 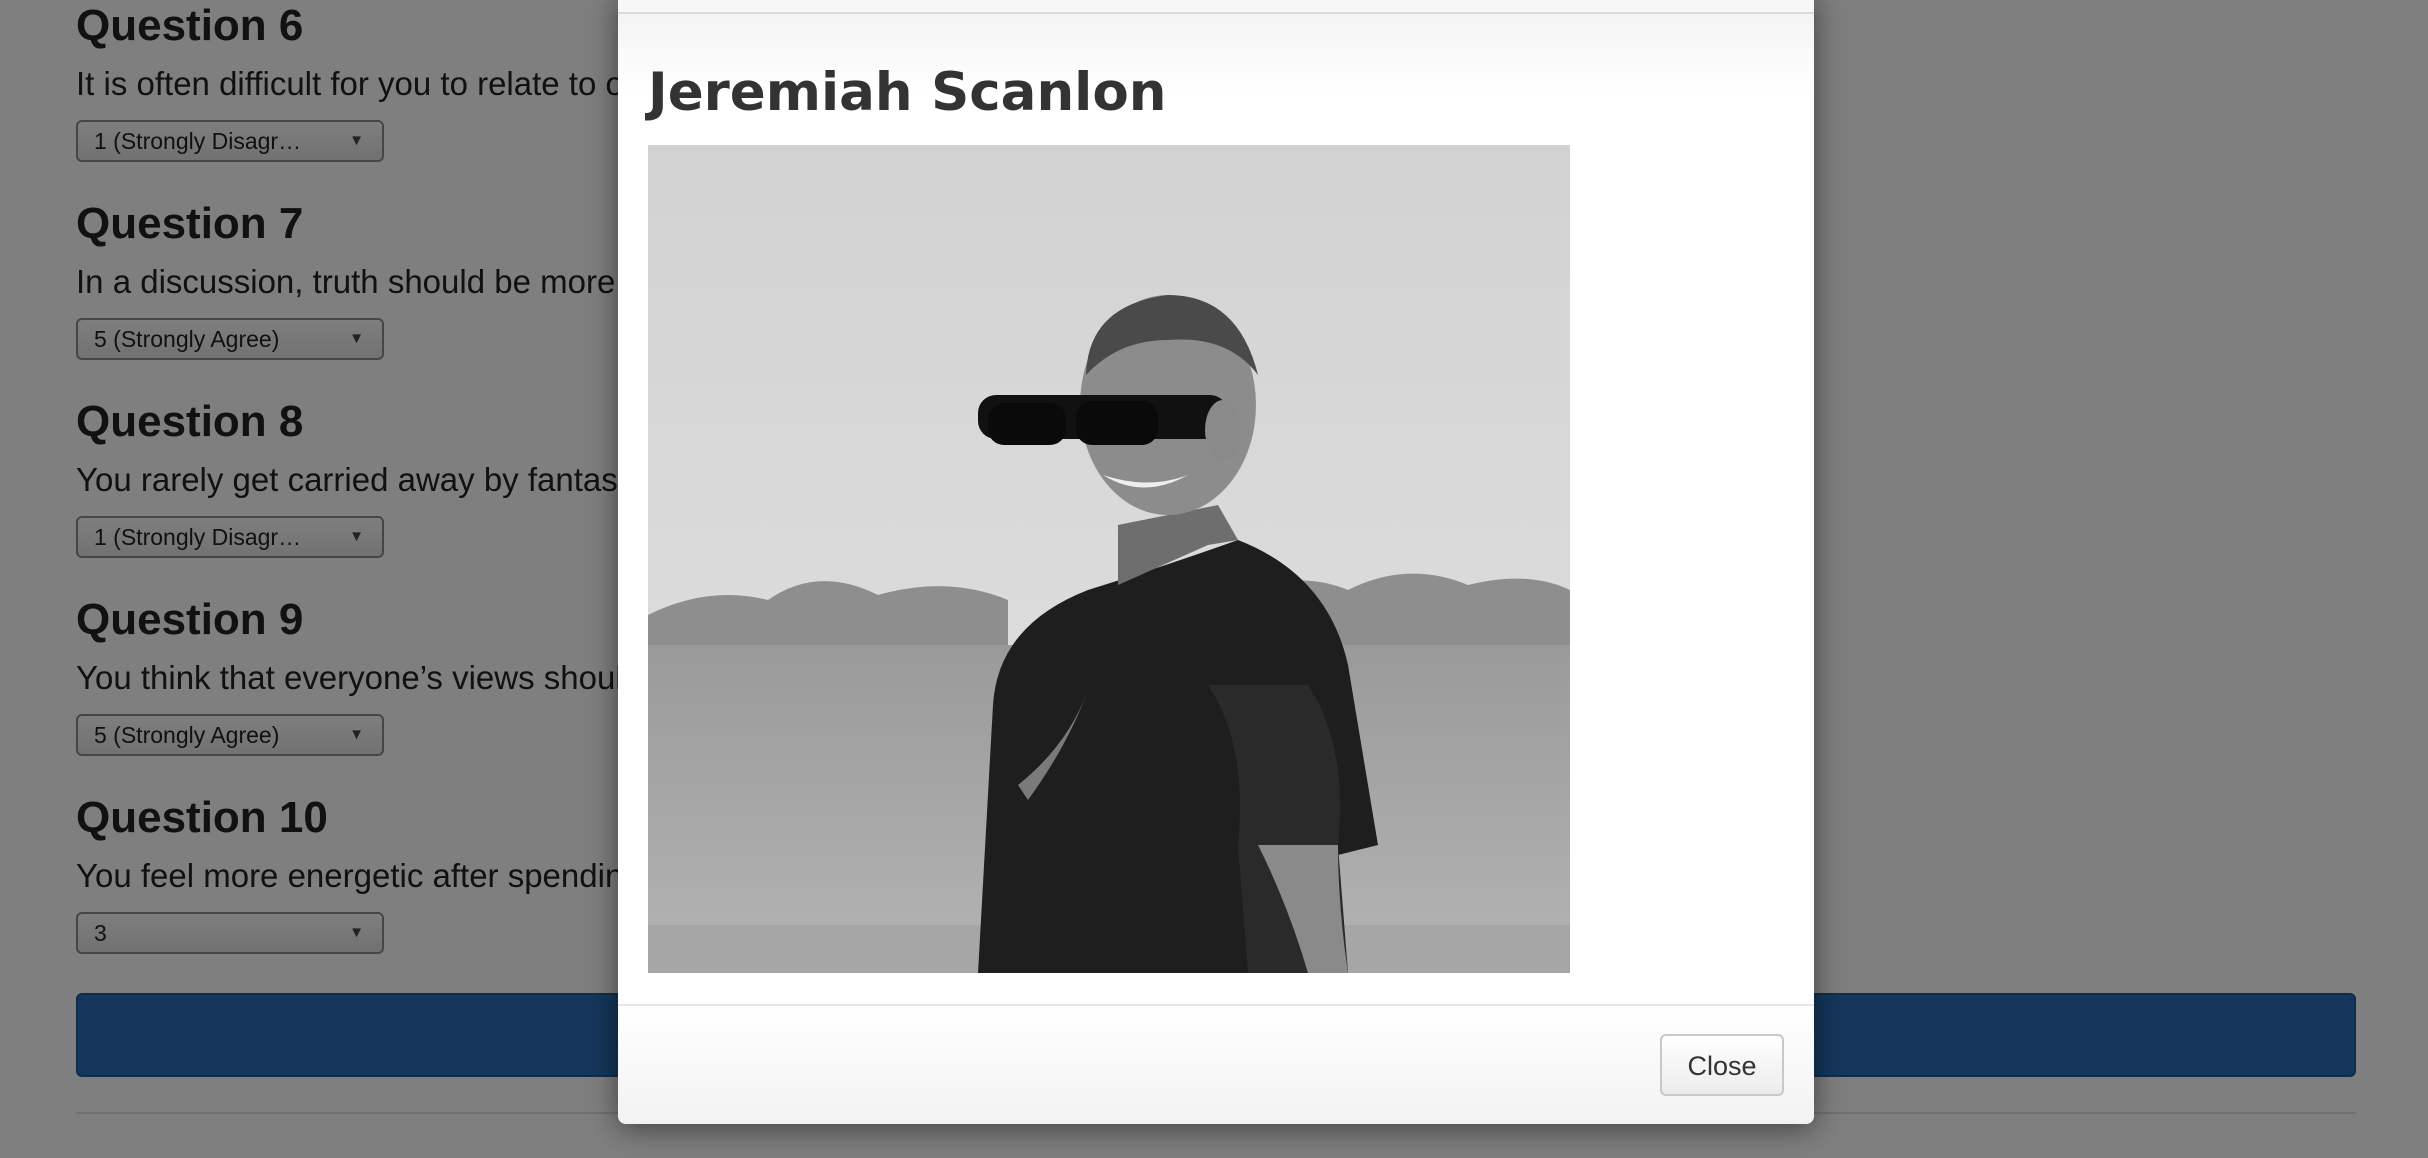 What do you see at coordinates (1722, 1065) in the screenshot?
I see `close-button: Close` at bounding box center [1722, 1065].